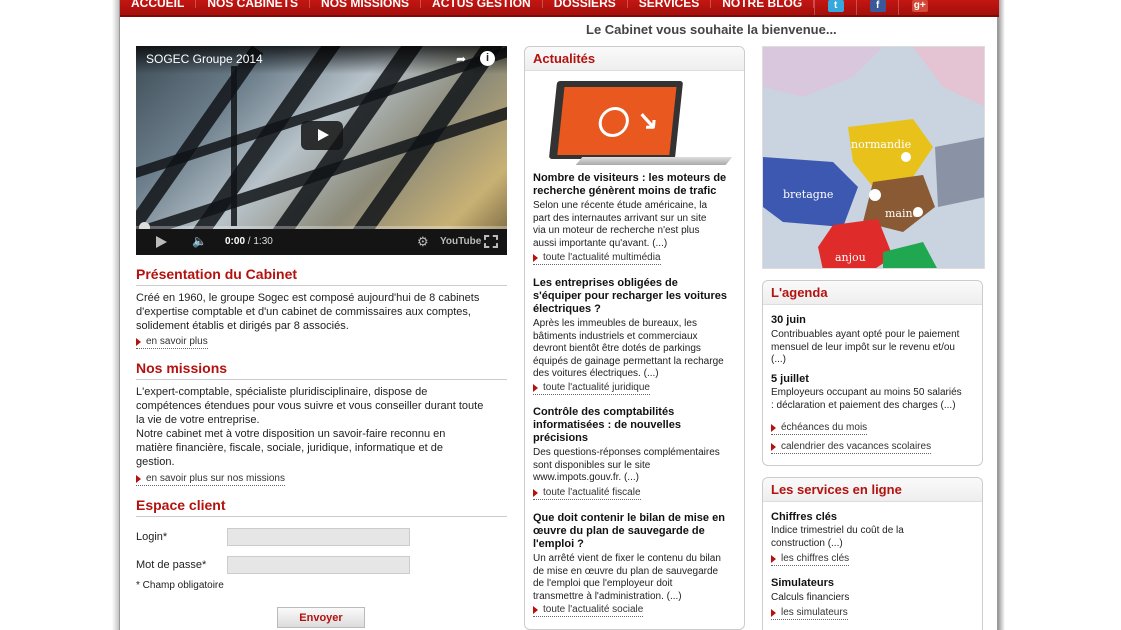  What do you see at coordinates (810, 597) in the screenshot?
I see `service-text: Calculs financiers` at bounding box center [810, 597].